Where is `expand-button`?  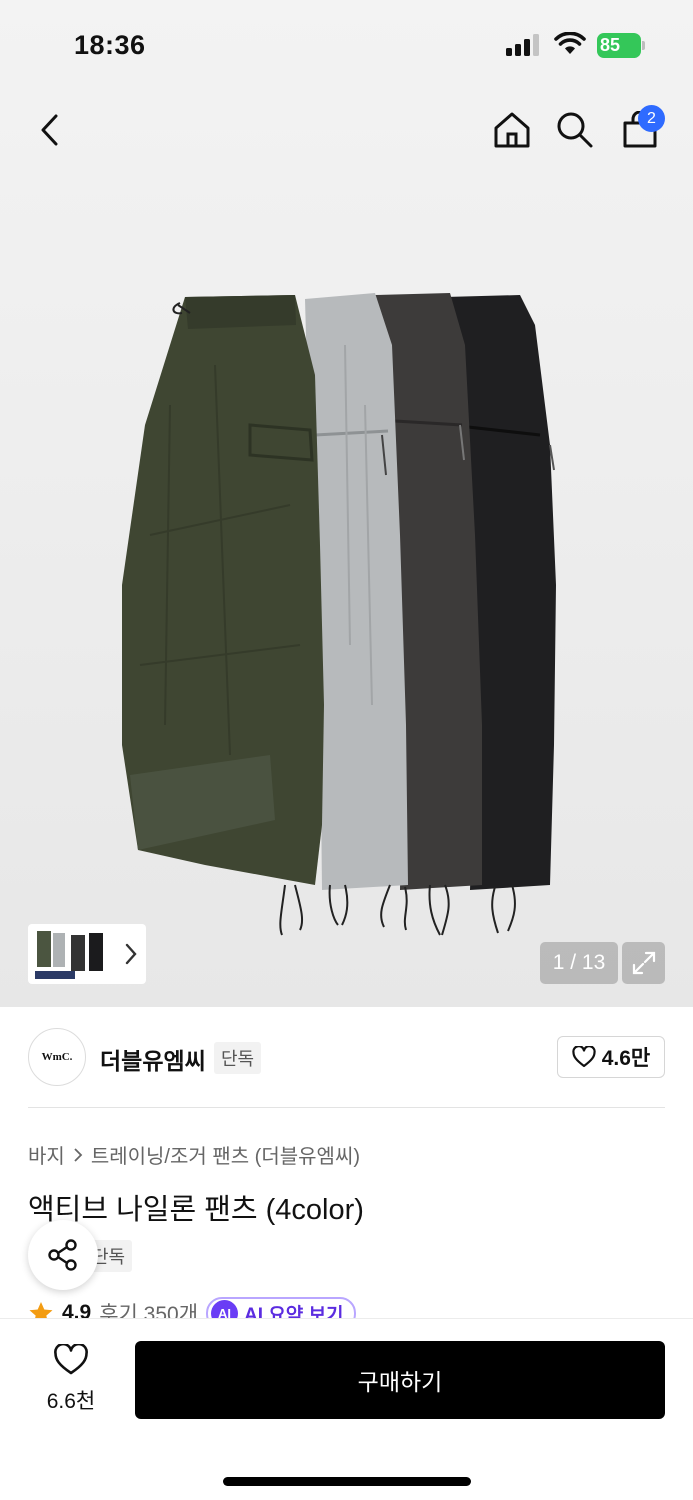
expand-button is located at coordinates (643, 963).